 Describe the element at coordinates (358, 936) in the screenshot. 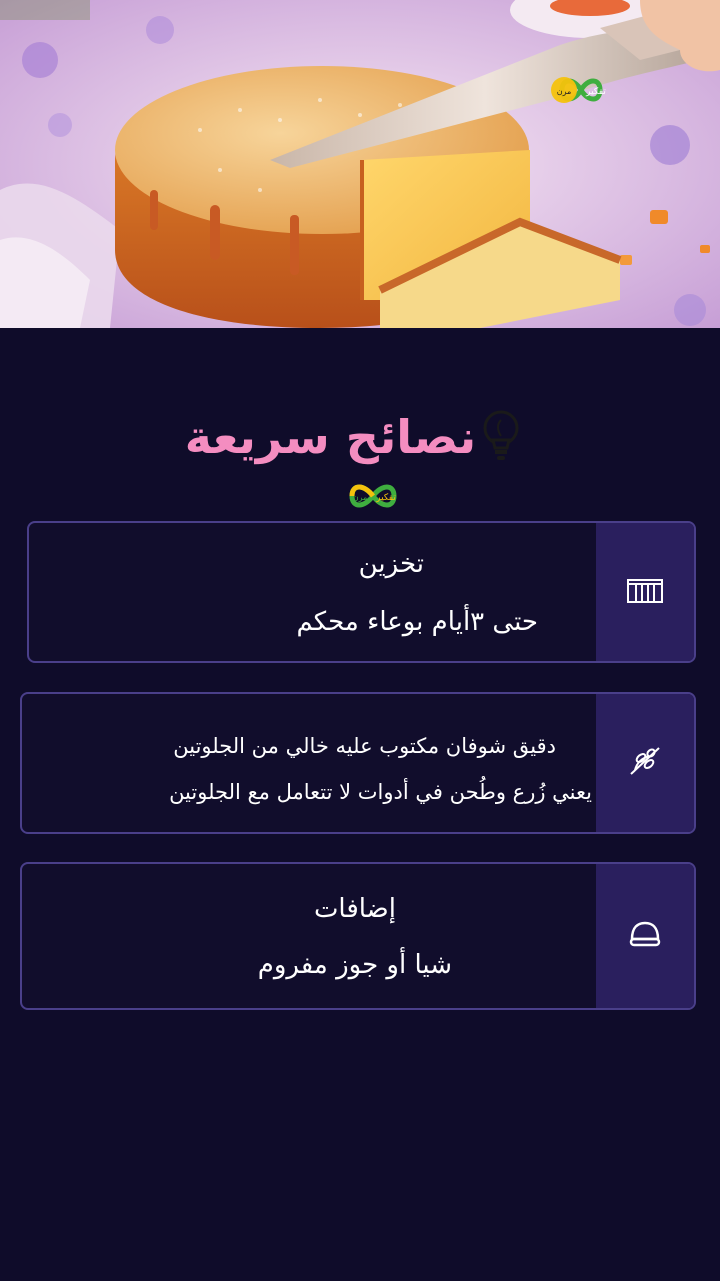

I see `tip-card-additions: إضافات شيا أو جوز مفروم` at that location.